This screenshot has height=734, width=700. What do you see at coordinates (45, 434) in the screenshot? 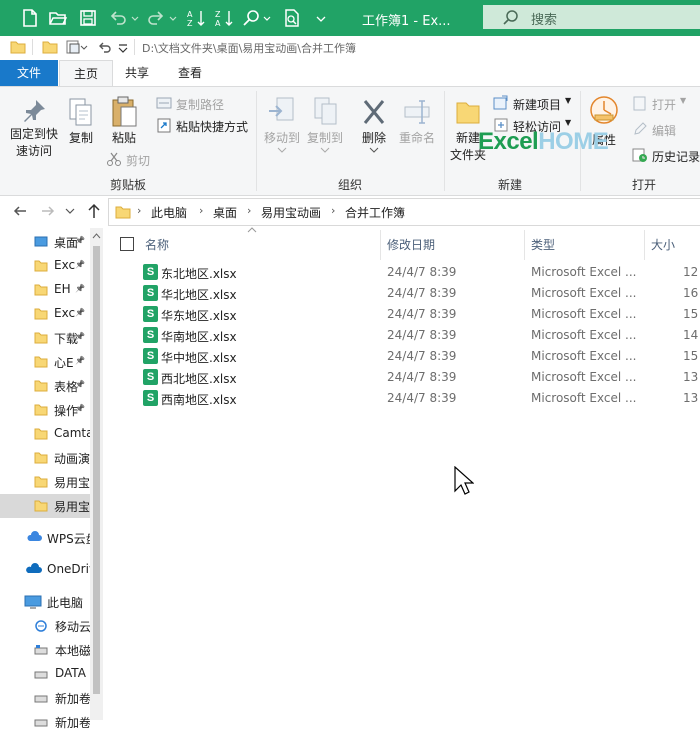
I see `sidebar-item: Camta` at bounding box center [45, 434].